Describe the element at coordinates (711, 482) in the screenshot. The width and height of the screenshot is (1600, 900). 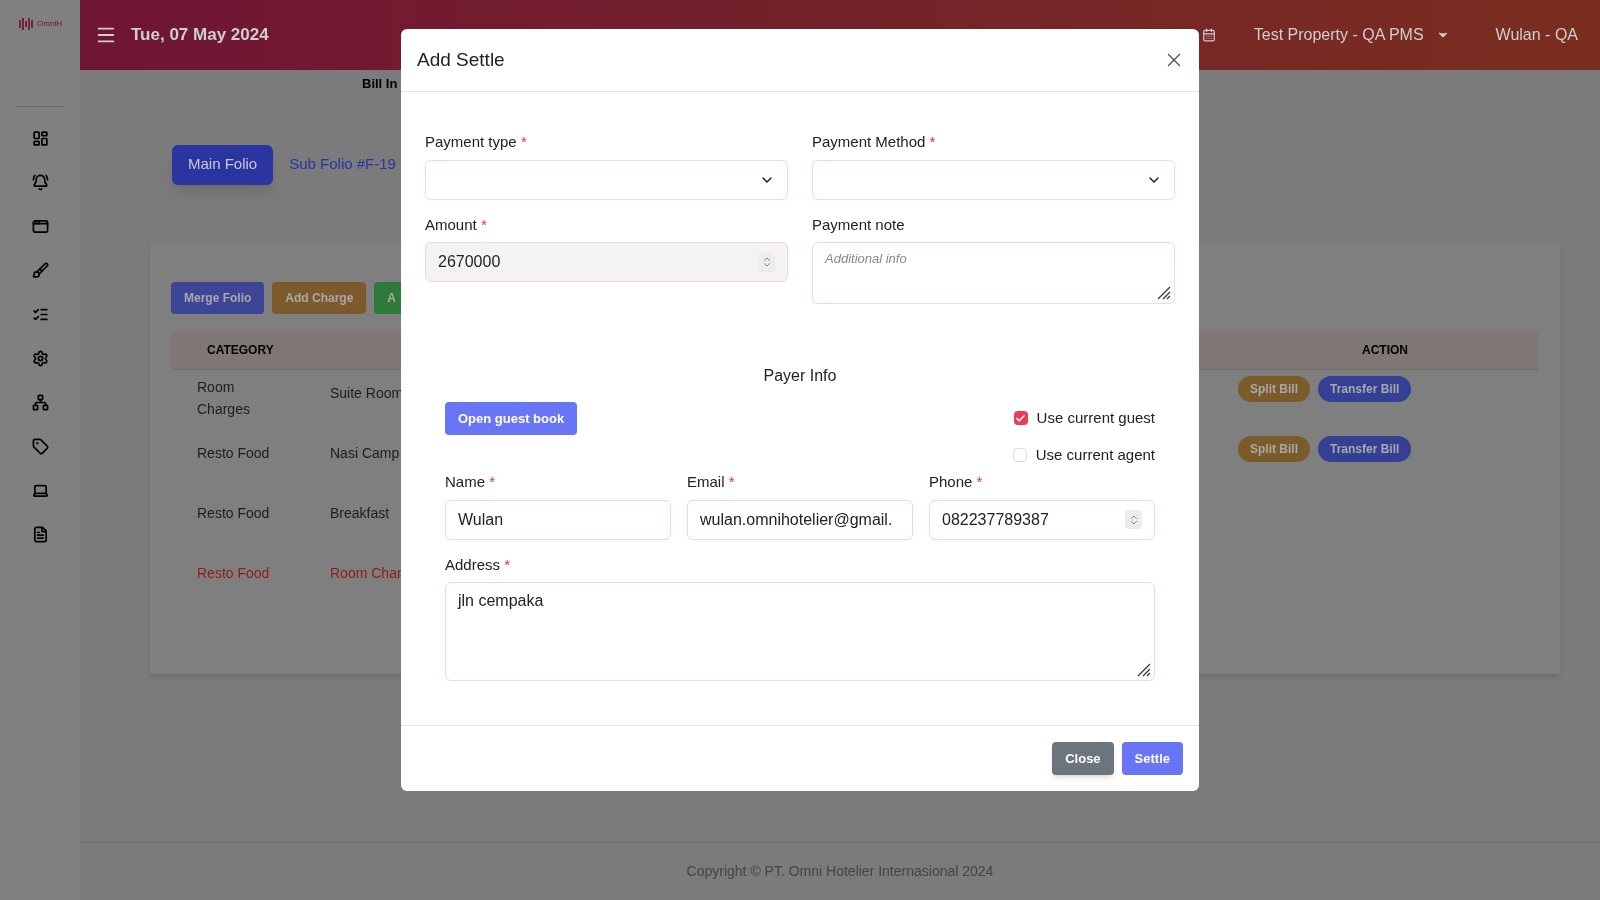
I see `field-label: Email *` at that location.